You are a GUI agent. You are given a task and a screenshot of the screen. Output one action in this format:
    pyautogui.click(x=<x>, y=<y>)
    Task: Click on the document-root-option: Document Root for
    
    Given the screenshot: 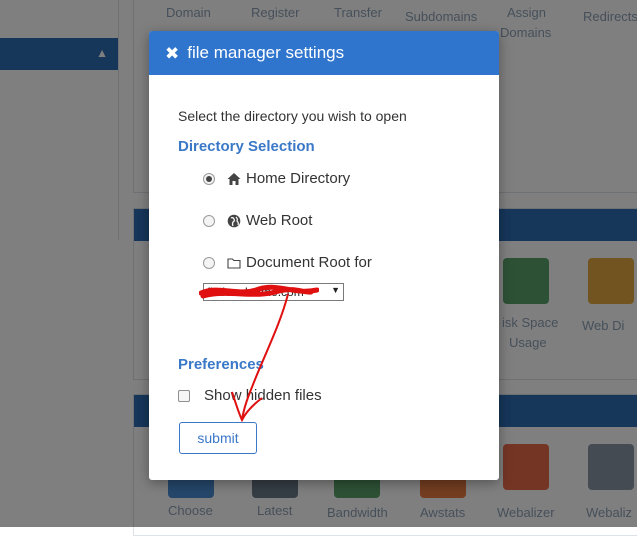 What is the action you would take?
    pyautogui.click(x=287, y=262)
    